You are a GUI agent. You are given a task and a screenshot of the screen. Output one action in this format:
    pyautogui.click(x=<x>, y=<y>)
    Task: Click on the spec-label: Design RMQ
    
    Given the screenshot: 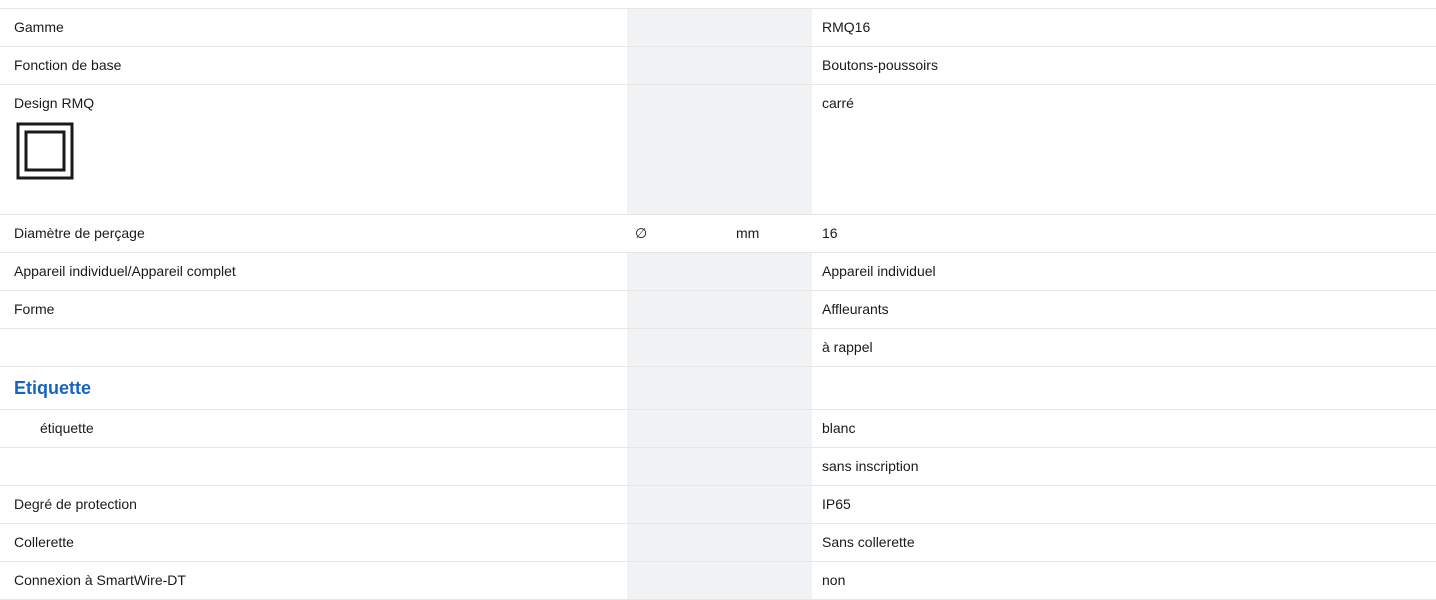 What is the action you would take?
    pyautogui.click(x=54, y=103)
    